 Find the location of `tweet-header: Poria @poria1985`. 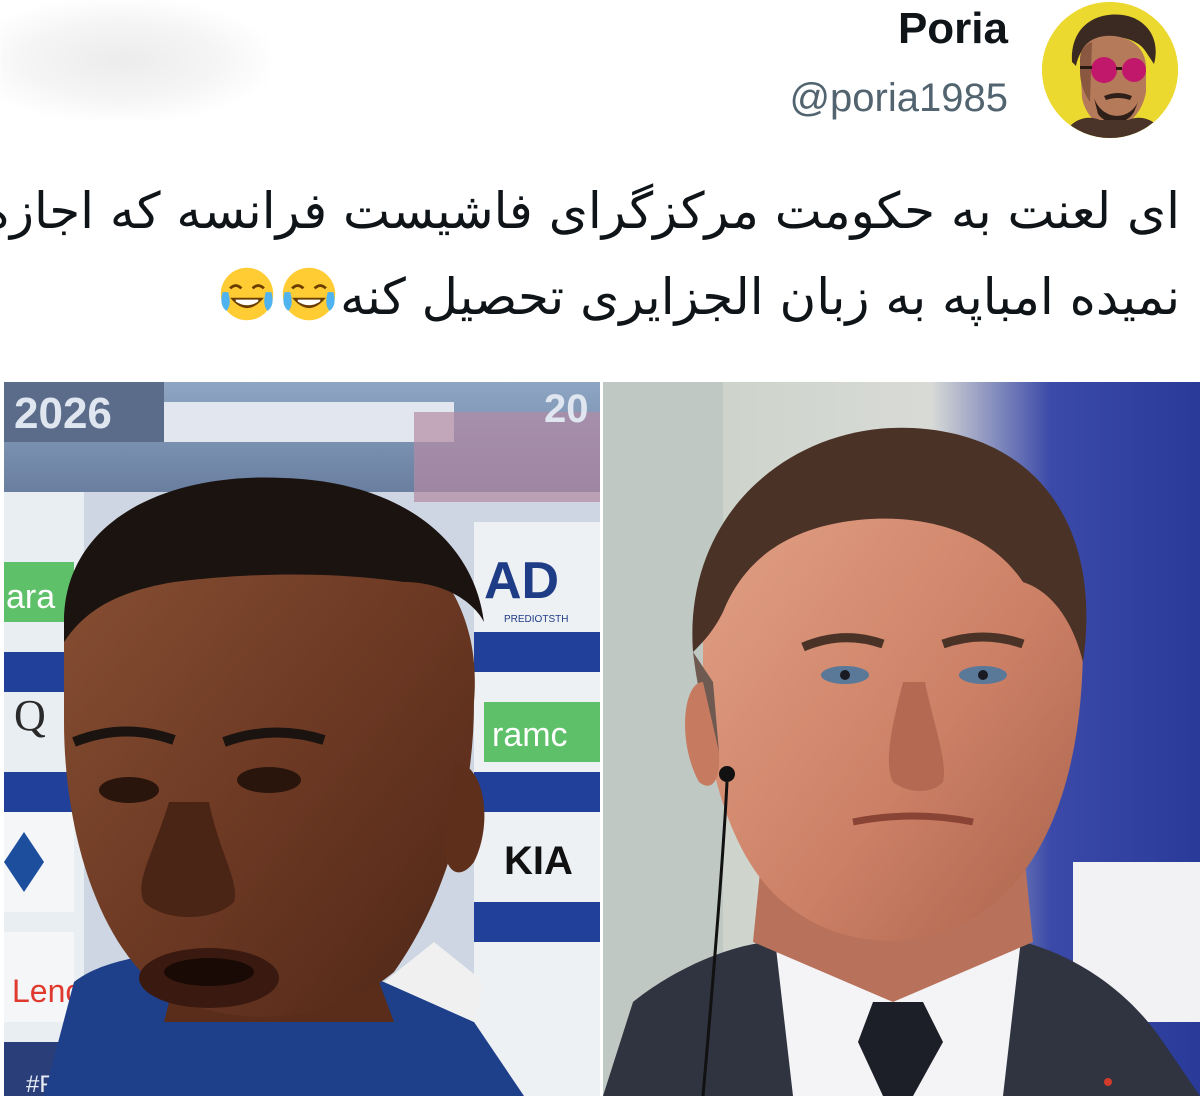

tweet-header: Poria @poria1985 is located at coordinates (600, 70).